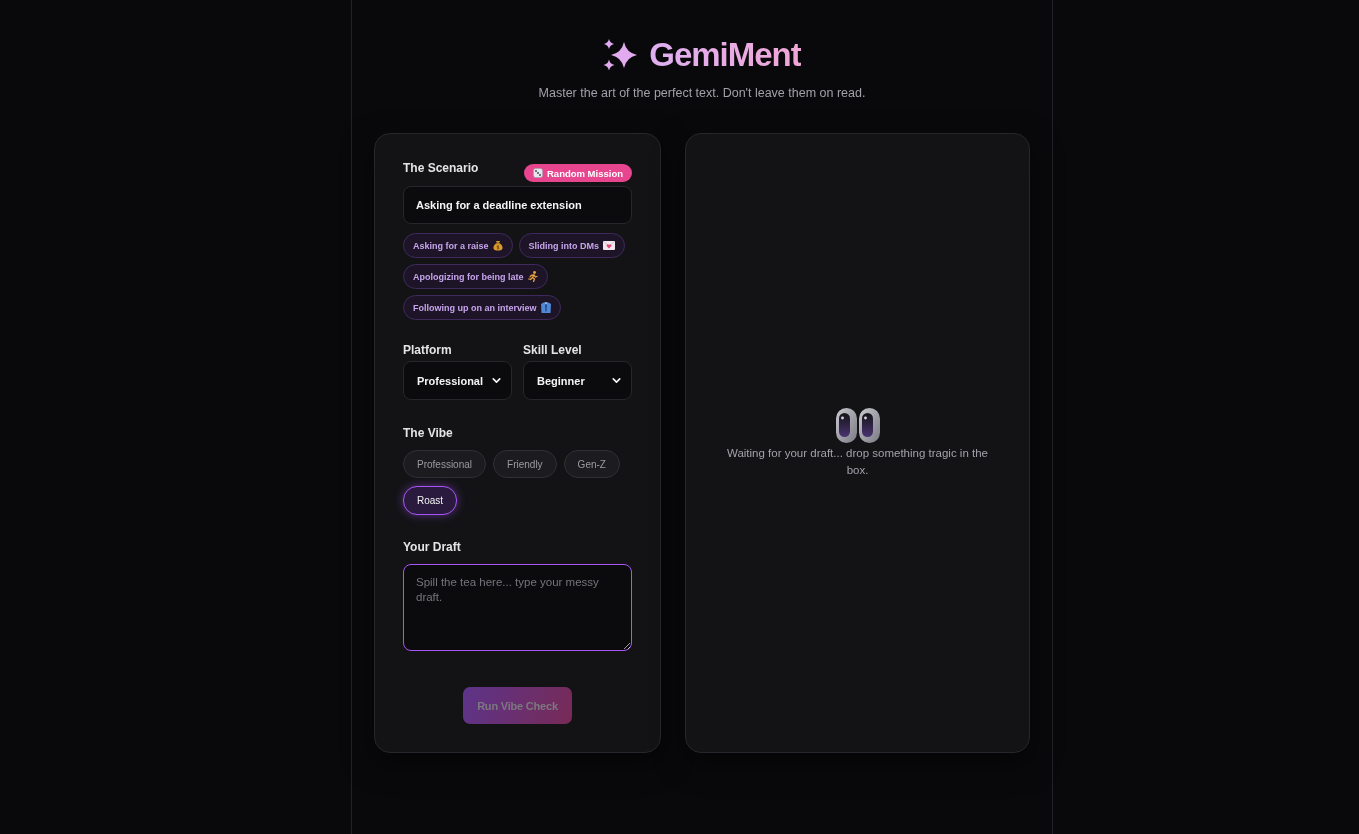 The width and height of the screenshot is (1359, 834). Describe the element at coordinates (857, 425) in the screenshot. I see `eyes-icon` at that location.